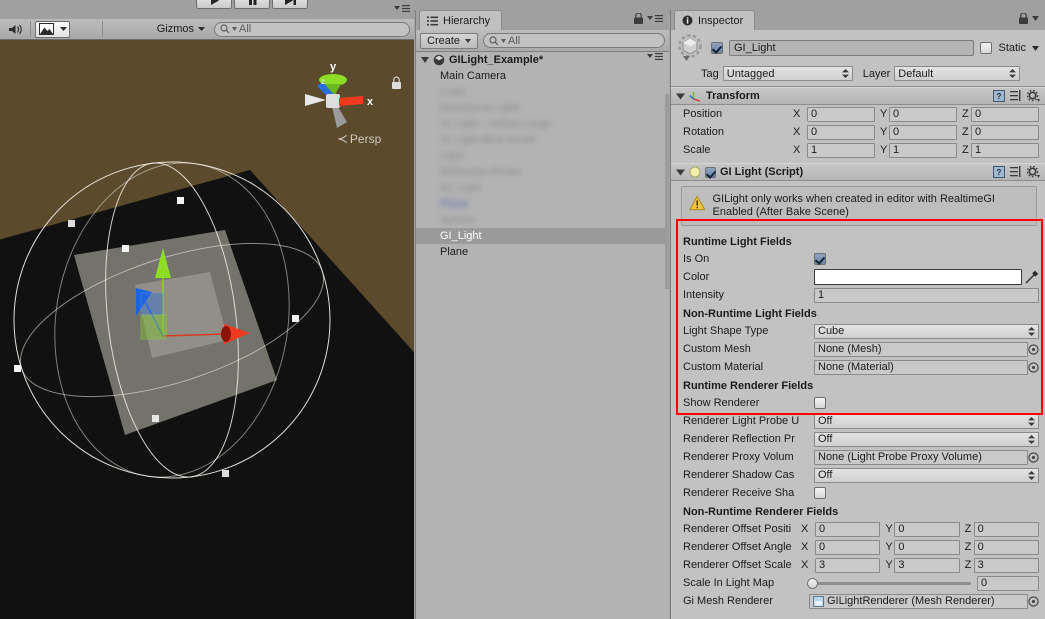 The height and width of the screenshot is (619, 1045). What do you see at coordinates (831, 331) in the screenshot?
I see `light-shape-type-value: Cube` at bounding box center [831, 331].